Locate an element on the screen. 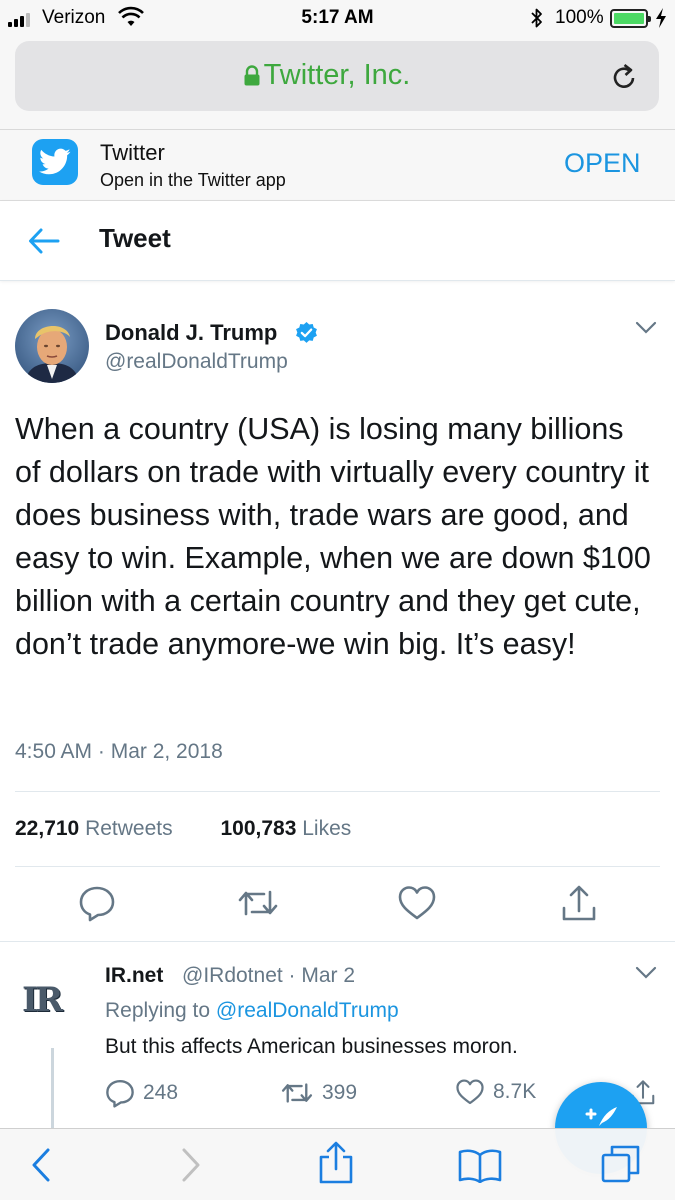 This screenshot has width=675, height=1200. address-bar: Twitter, Inc. is located at coordinates (337, 76).